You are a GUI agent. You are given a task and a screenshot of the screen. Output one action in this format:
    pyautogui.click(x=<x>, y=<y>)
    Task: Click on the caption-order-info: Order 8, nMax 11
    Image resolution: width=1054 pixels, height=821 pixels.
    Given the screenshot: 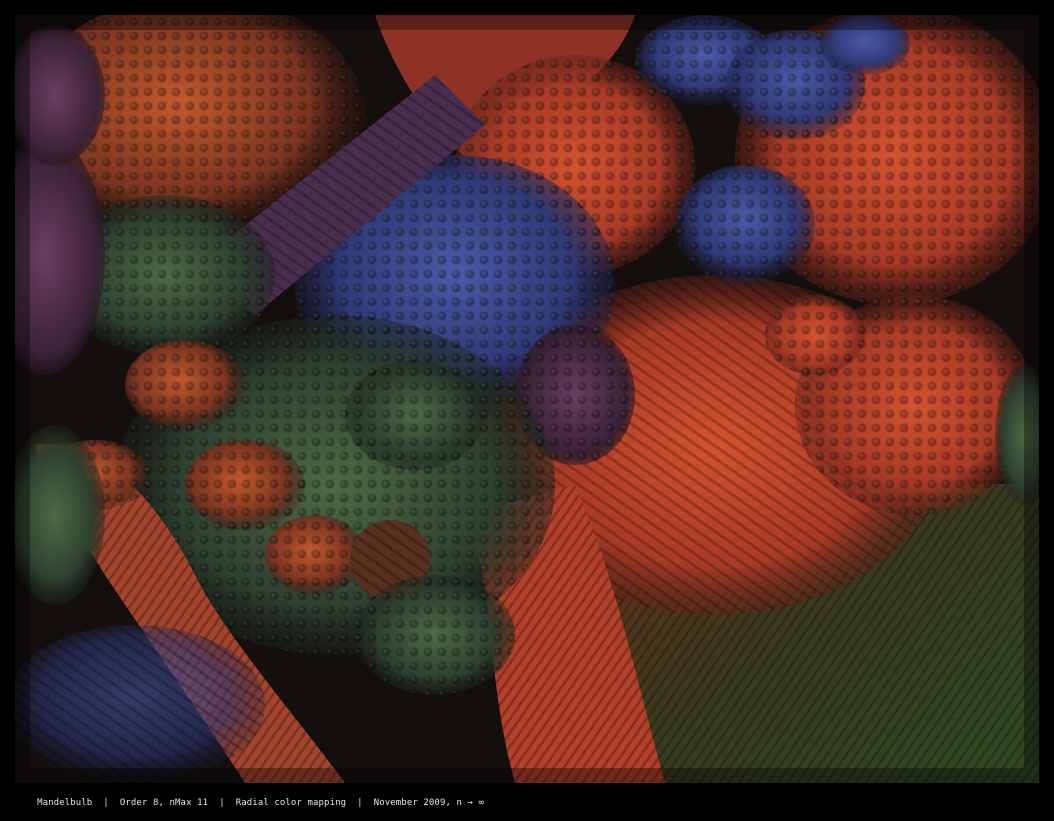 What is the action you would take?
    pyautogui.click(x=164, y=803)
    